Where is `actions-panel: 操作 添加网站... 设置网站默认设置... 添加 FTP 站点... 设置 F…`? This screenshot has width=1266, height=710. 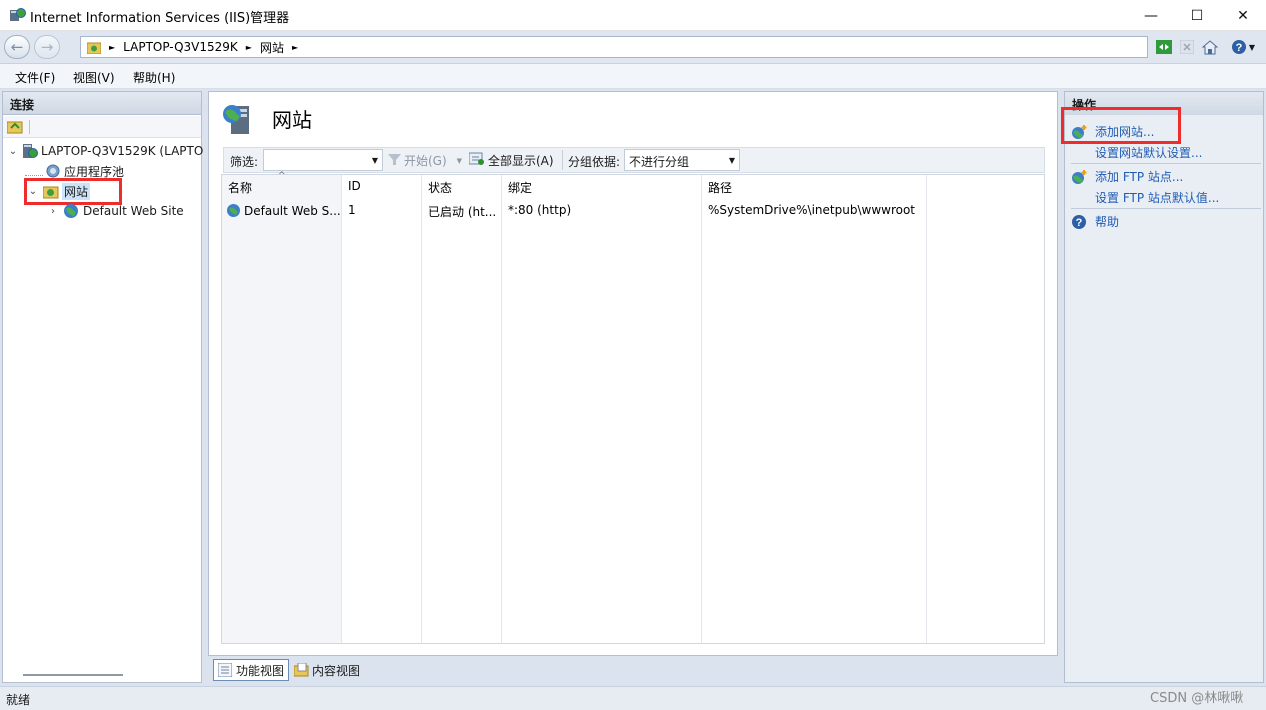
actions-panel: 操作 添加网站... 设置网站默认设置... 添加 FTP 站点... 设置 F… is located at coordinates (1162, 387).